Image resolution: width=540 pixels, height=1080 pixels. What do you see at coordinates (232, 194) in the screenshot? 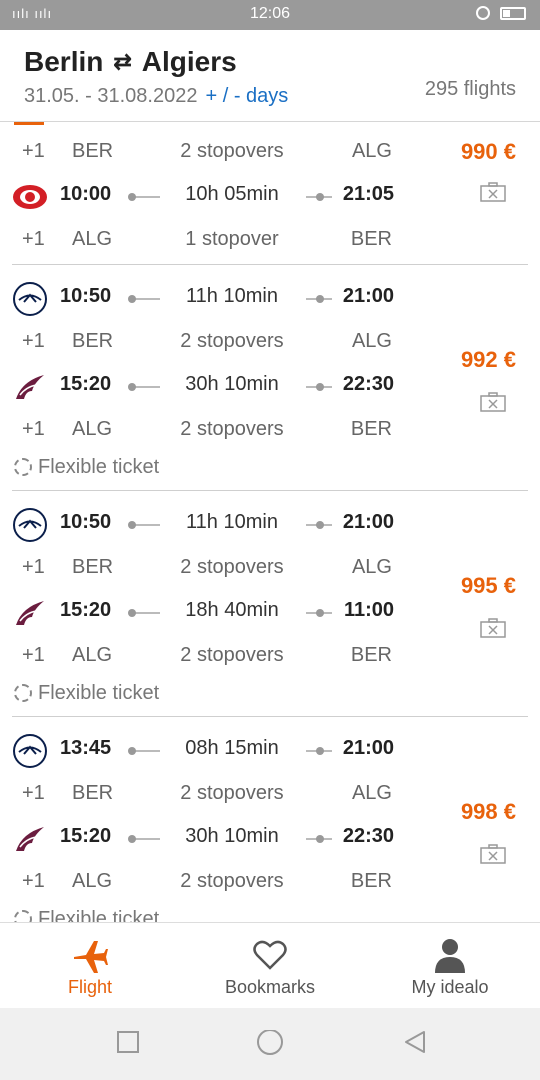
I see `duration: 10h 05min` at bounding box center [232, 194].